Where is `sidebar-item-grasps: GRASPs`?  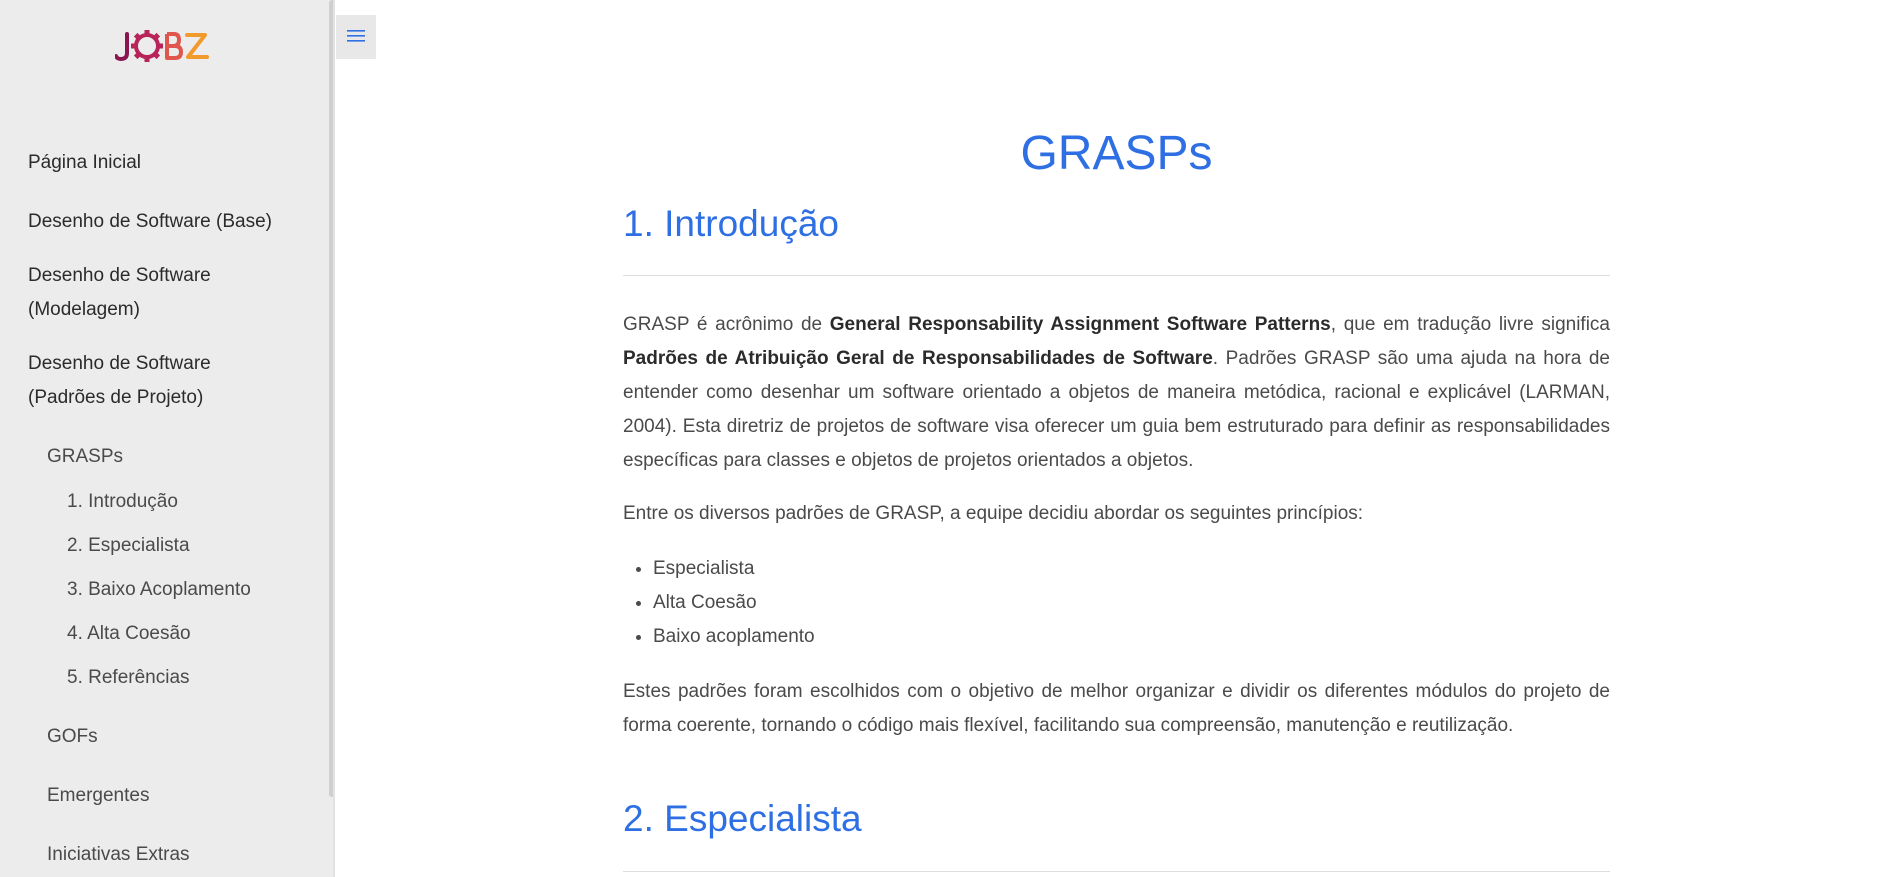 sidebar-item-grasps: GRASPs is located at coordinates (85, 457).